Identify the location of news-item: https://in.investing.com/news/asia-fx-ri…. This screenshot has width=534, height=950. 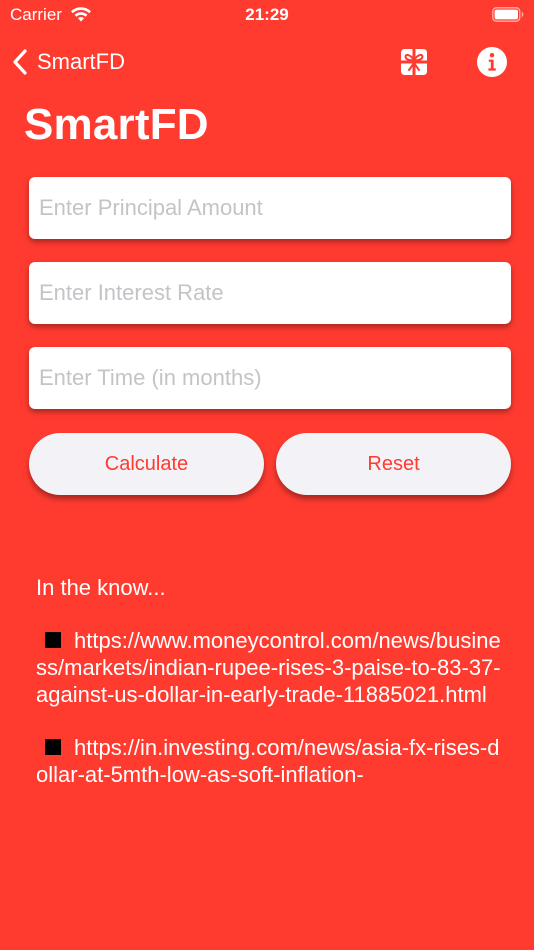
(271, 761).